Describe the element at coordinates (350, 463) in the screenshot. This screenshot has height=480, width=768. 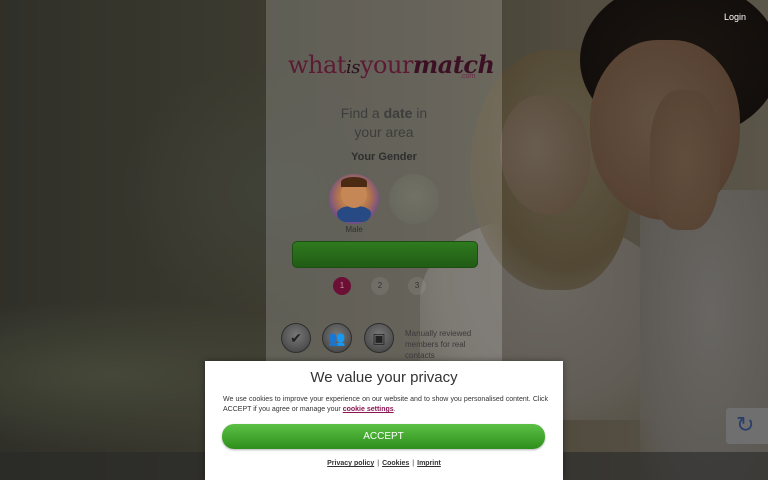
I see `privacy-policy-link: Privacy policy` at that location.